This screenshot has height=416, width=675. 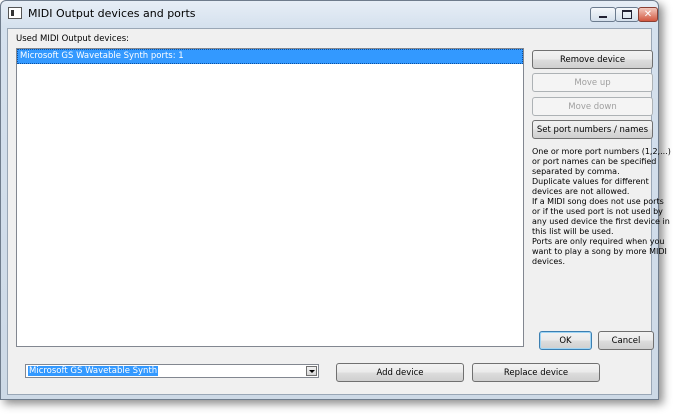 I want to click on minimize-icon, so click(x=603, y=17).